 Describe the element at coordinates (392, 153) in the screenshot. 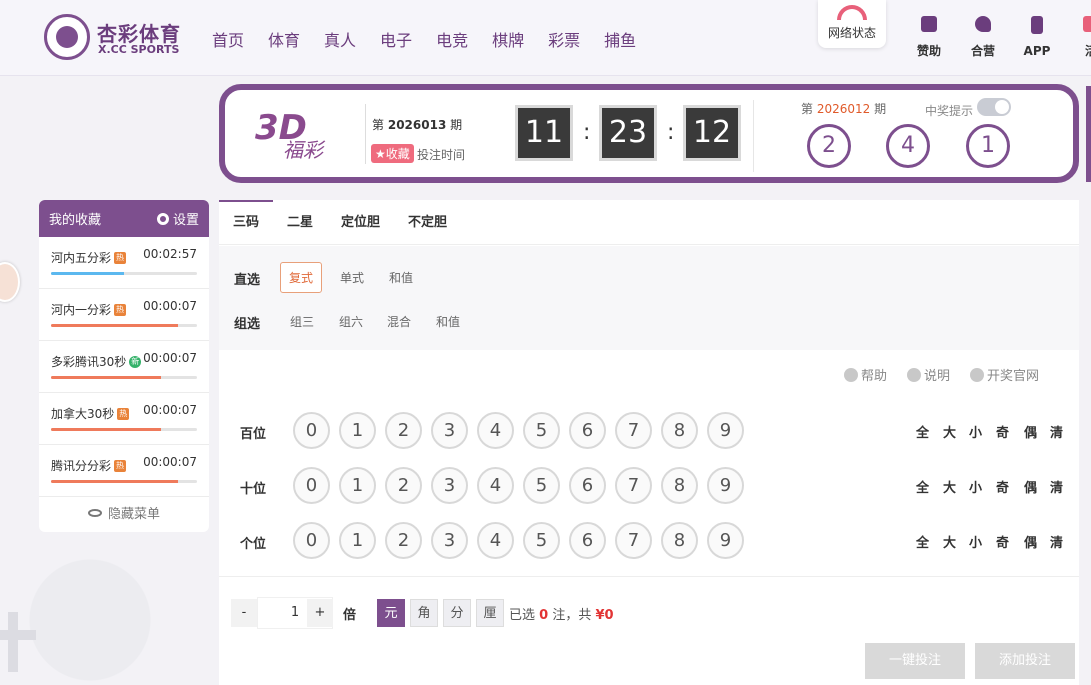

I see `favorite-button: ★收藏` at that location.